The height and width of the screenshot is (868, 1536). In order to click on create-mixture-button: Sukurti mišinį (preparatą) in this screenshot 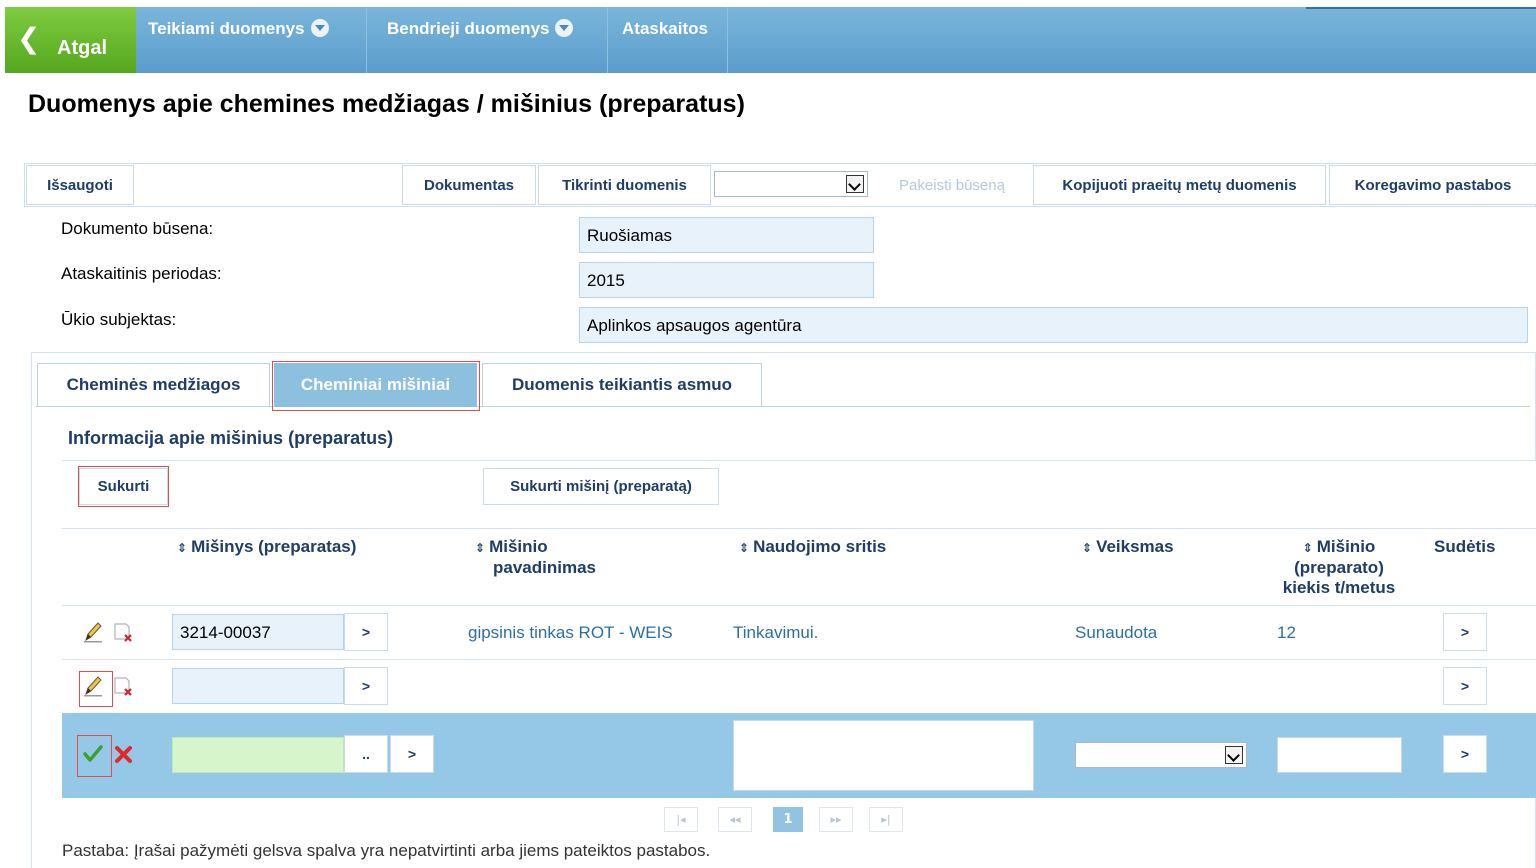, I will do `click(601, 486)`.